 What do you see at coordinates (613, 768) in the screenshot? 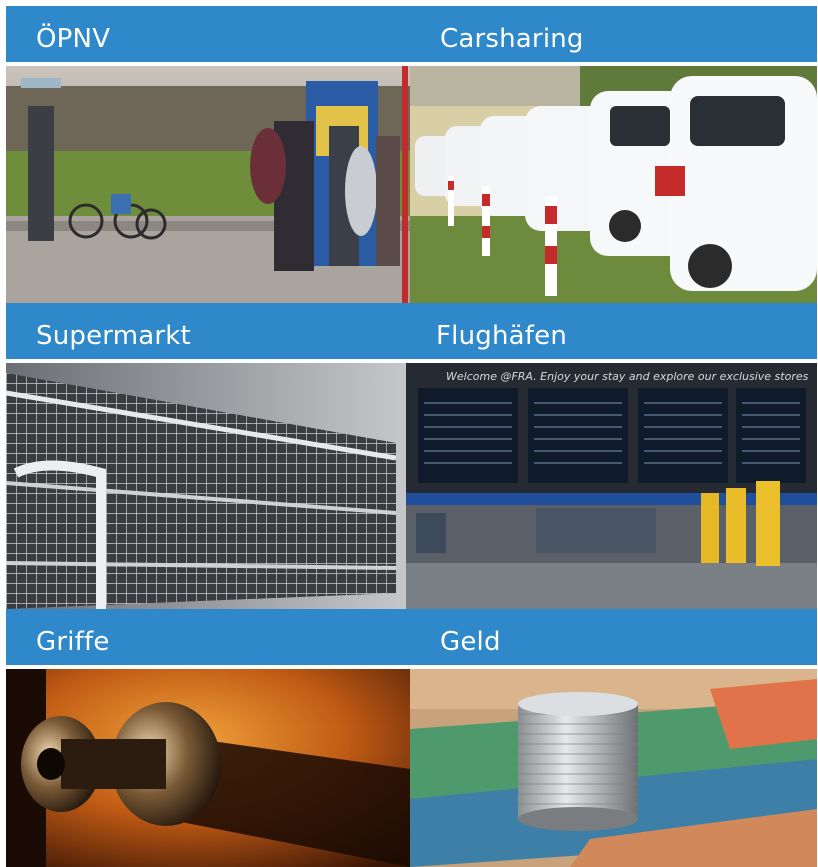
I see `money-photo` at bounding box center [613, 768].